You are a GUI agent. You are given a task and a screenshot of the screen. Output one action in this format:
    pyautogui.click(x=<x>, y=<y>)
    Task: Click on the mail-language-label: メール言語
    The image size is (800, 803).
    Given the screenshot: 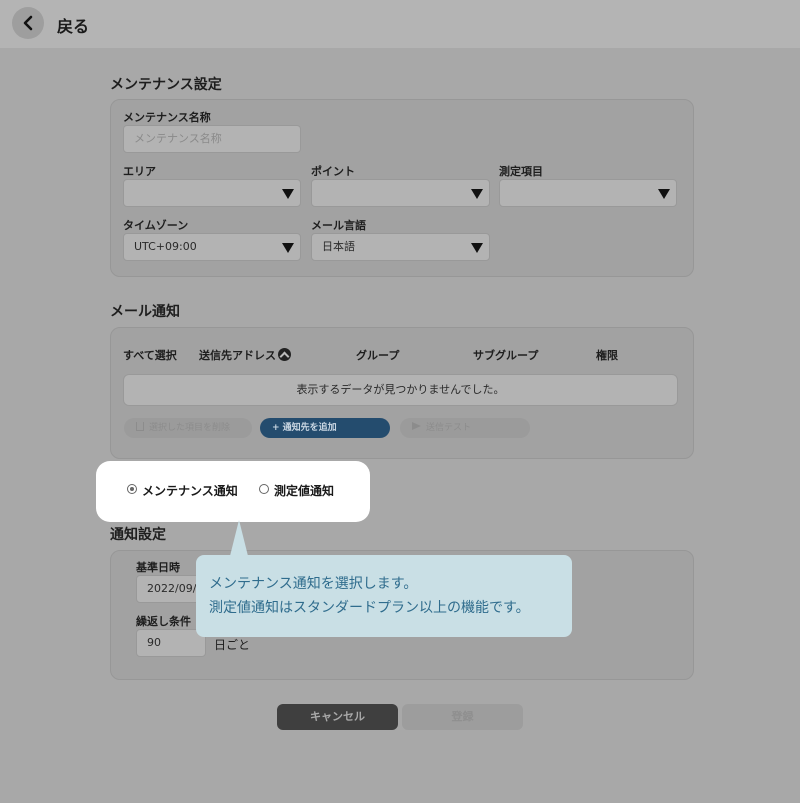 What is the action you would take?
    pyautogui.click(x=338, y=225)
    